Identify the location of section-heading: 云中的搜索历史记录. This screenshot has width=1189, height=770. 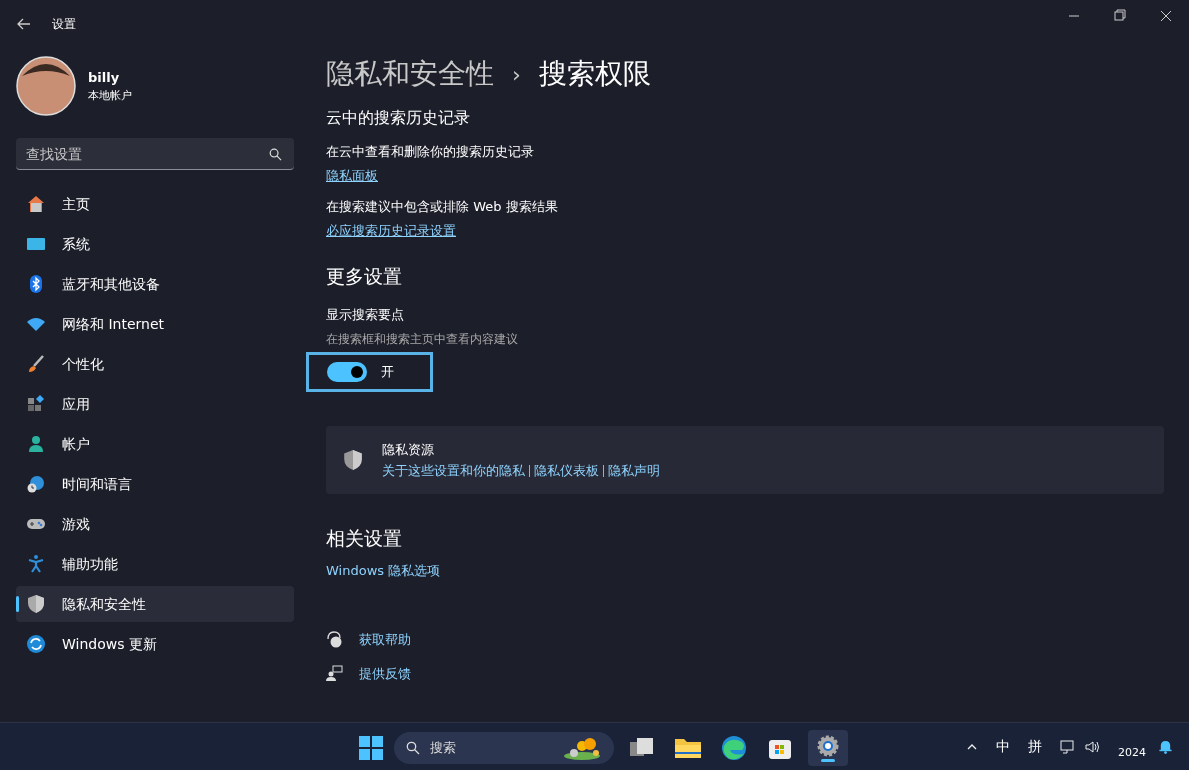
(398, 118).